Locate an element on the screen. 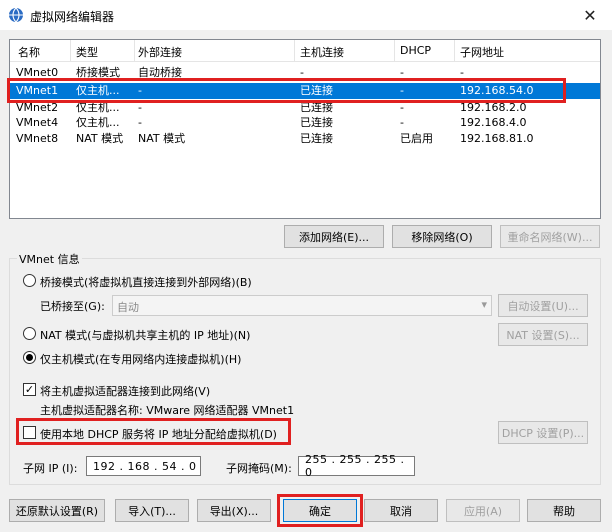  cell-name: VMnet0 is located at coordinates (37, 72).